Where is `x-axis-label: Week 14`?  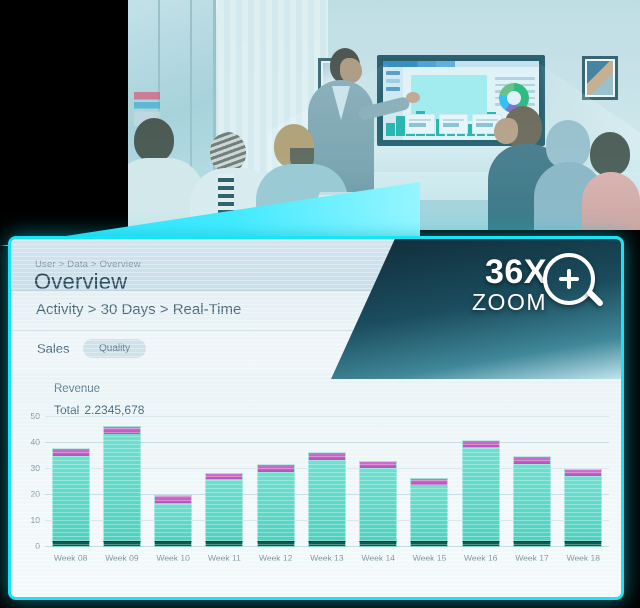
x-axis-label: Week 14 is located at coordinates (378, 558).